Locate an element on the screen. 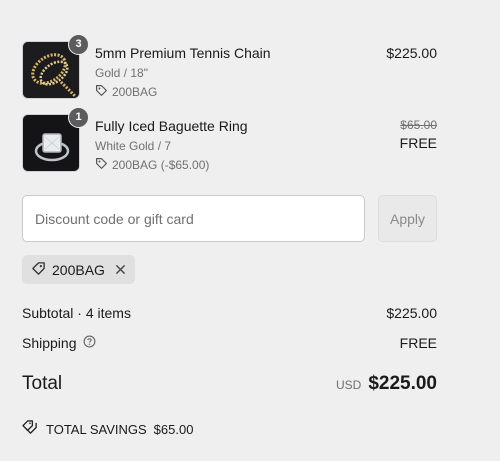  item-price: $225.00 is located at coordinates (411, 53).